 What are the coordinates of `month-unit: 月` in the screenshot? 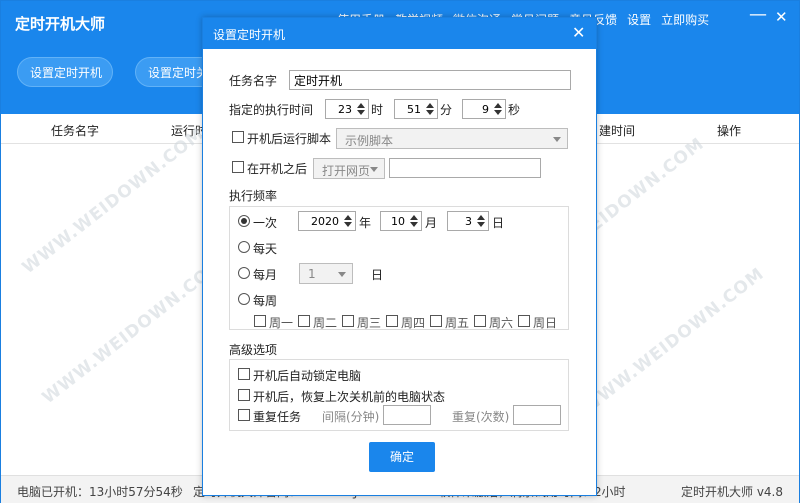 It's located at (431, 223).